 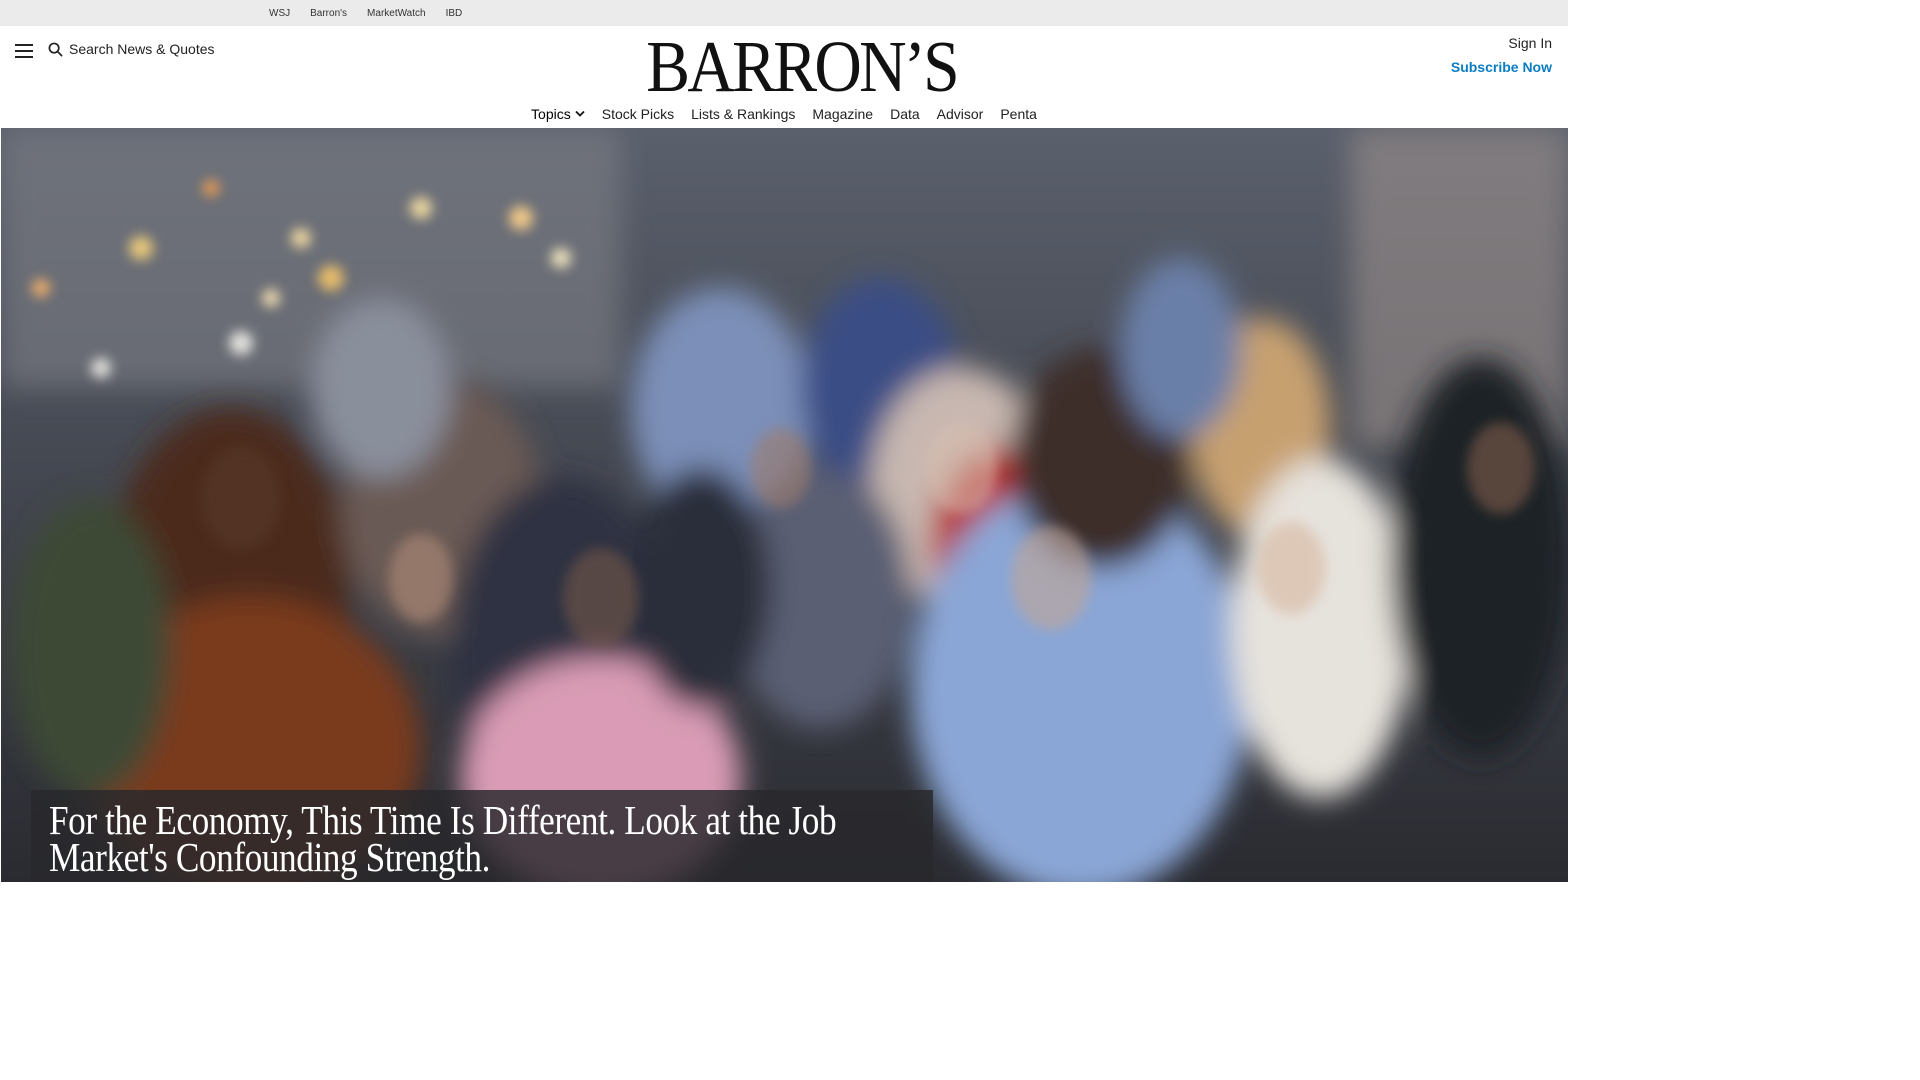 What do you see at coordinates (960, 114) in the screenshot?
I see `nav-item-advisor: Advisor` at bounding box center [960, 114].